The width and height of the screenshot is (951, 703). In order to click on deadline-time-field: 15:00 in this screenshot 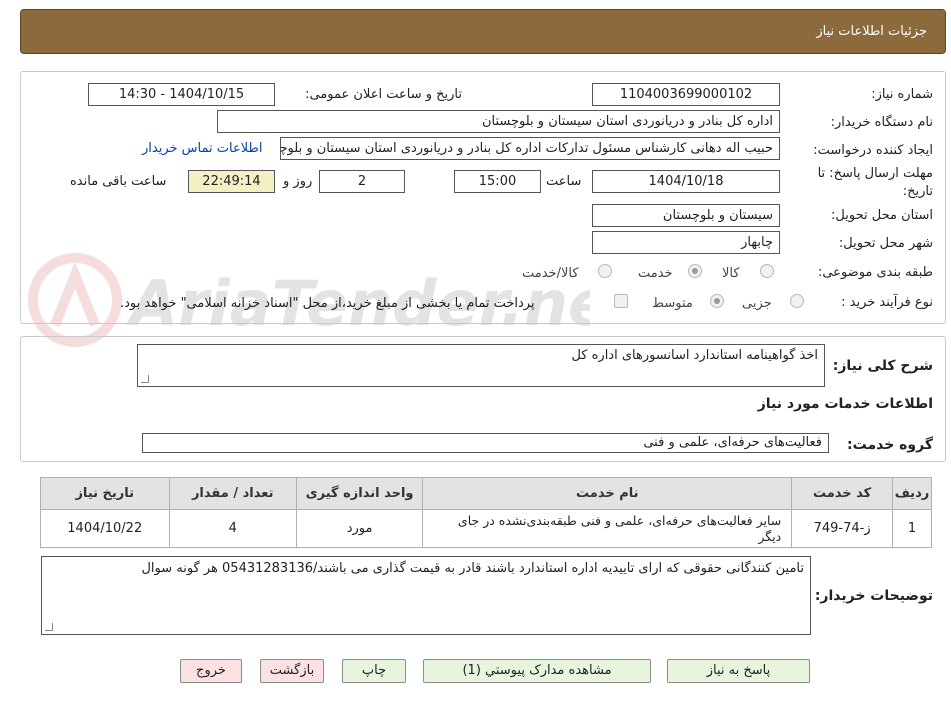, I will do `click(497, 181)`.